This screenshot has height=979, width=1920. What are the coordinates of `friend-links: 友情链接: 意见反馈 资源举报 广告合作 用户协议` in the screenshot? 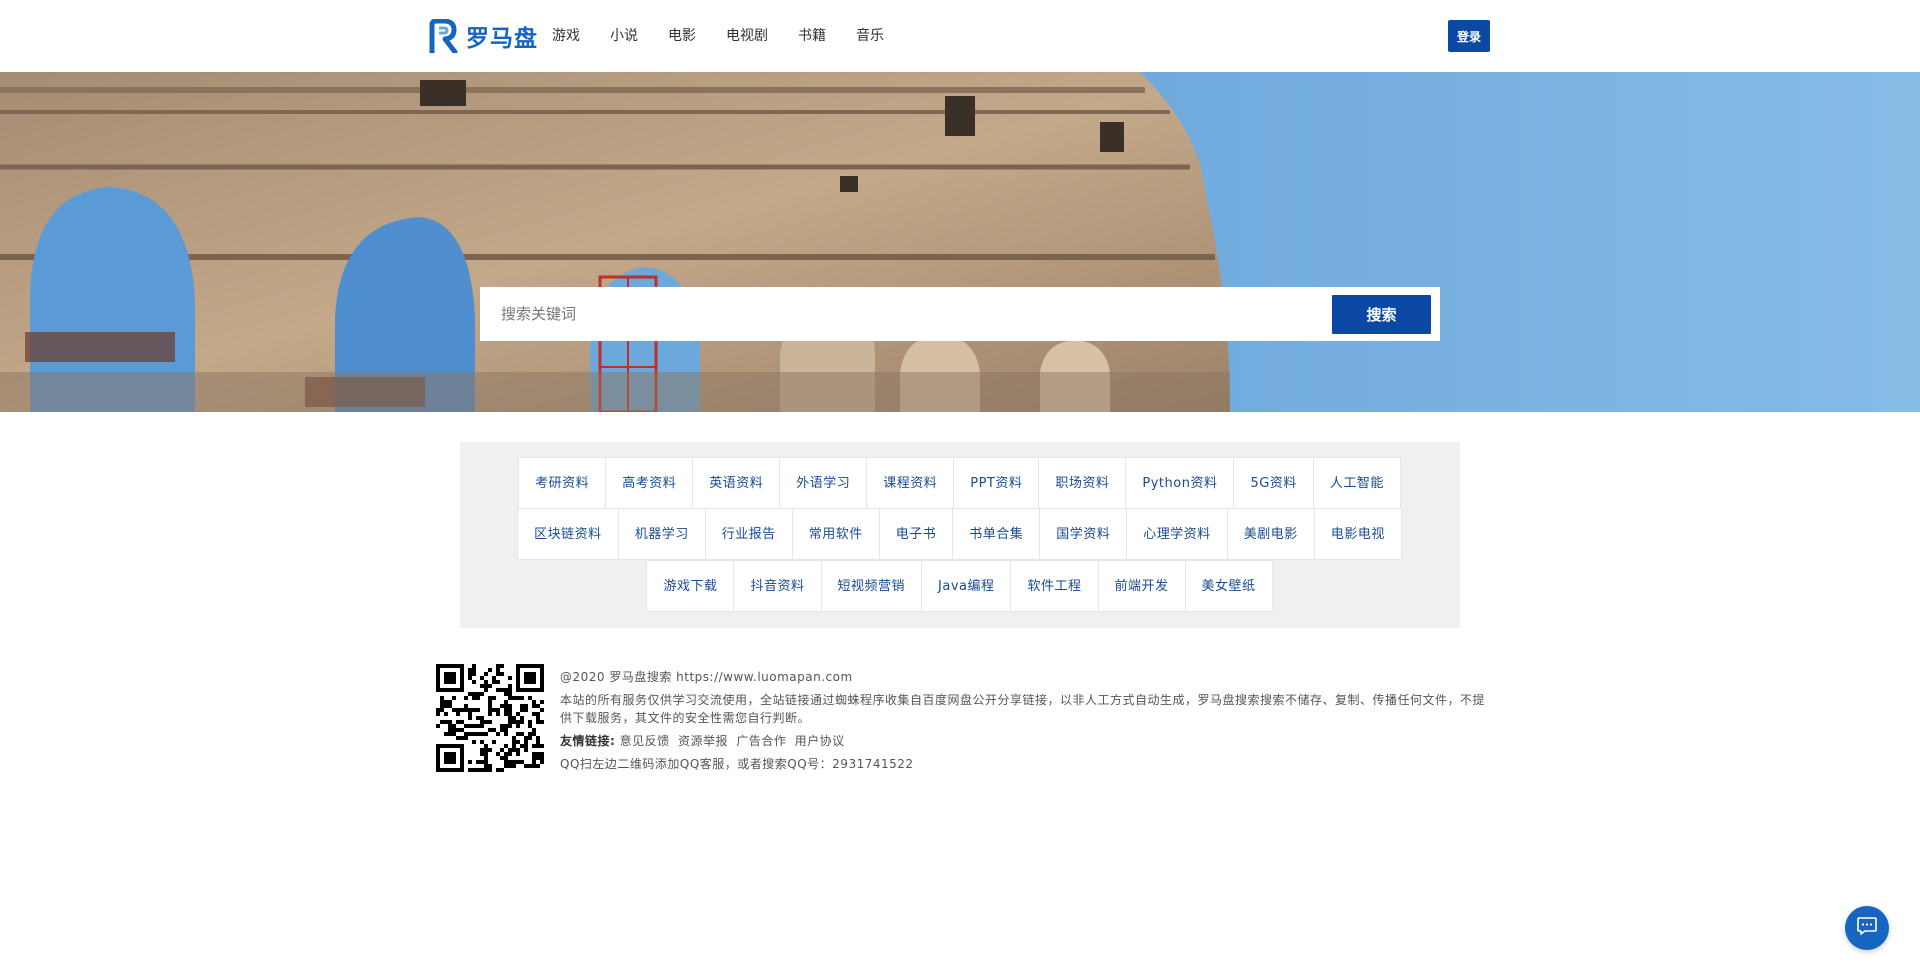 It's located at (1026, 741).